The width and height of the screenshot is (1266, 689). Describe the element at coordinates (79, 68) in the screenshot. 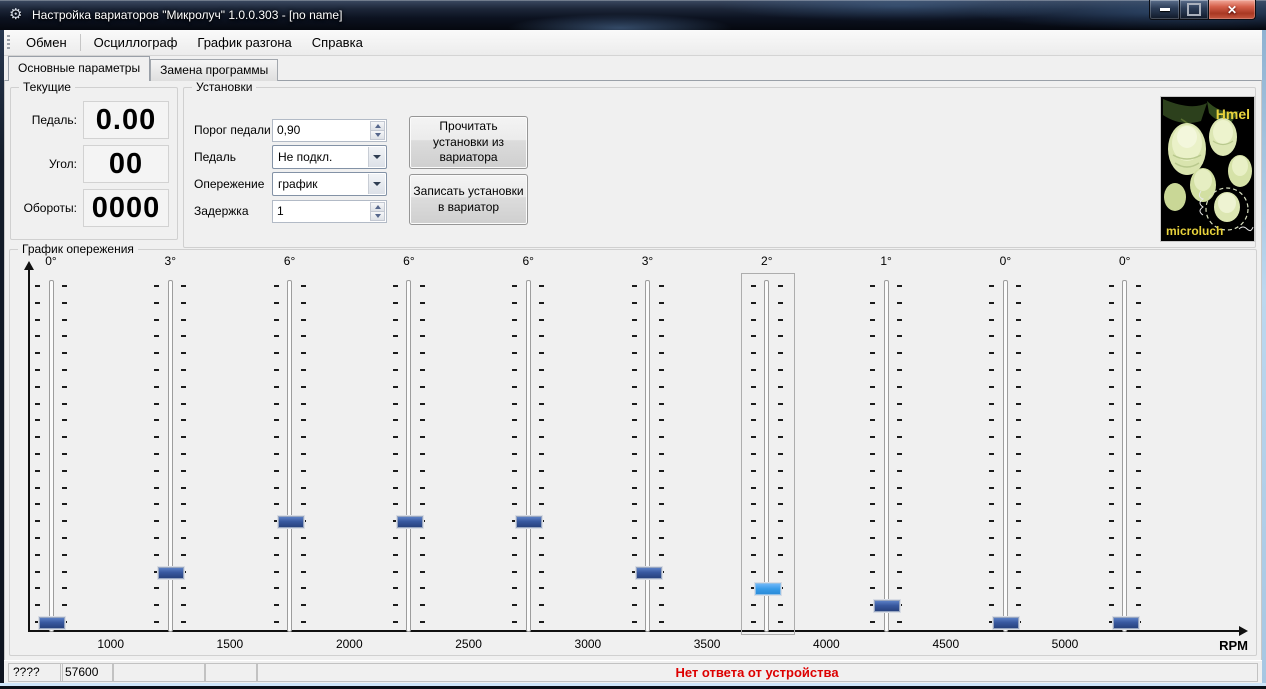

I see `tab-main-parameters: Основные параметры` at that location.